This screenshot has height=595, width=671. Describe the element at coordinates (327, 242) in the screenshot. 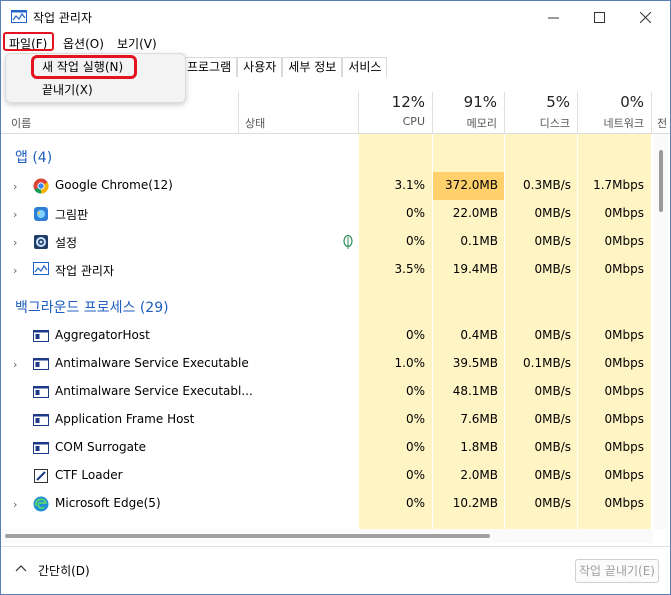

I see `process-row: › 설정 0% 0.1MB 0MB/s 0Mbps` at that location.